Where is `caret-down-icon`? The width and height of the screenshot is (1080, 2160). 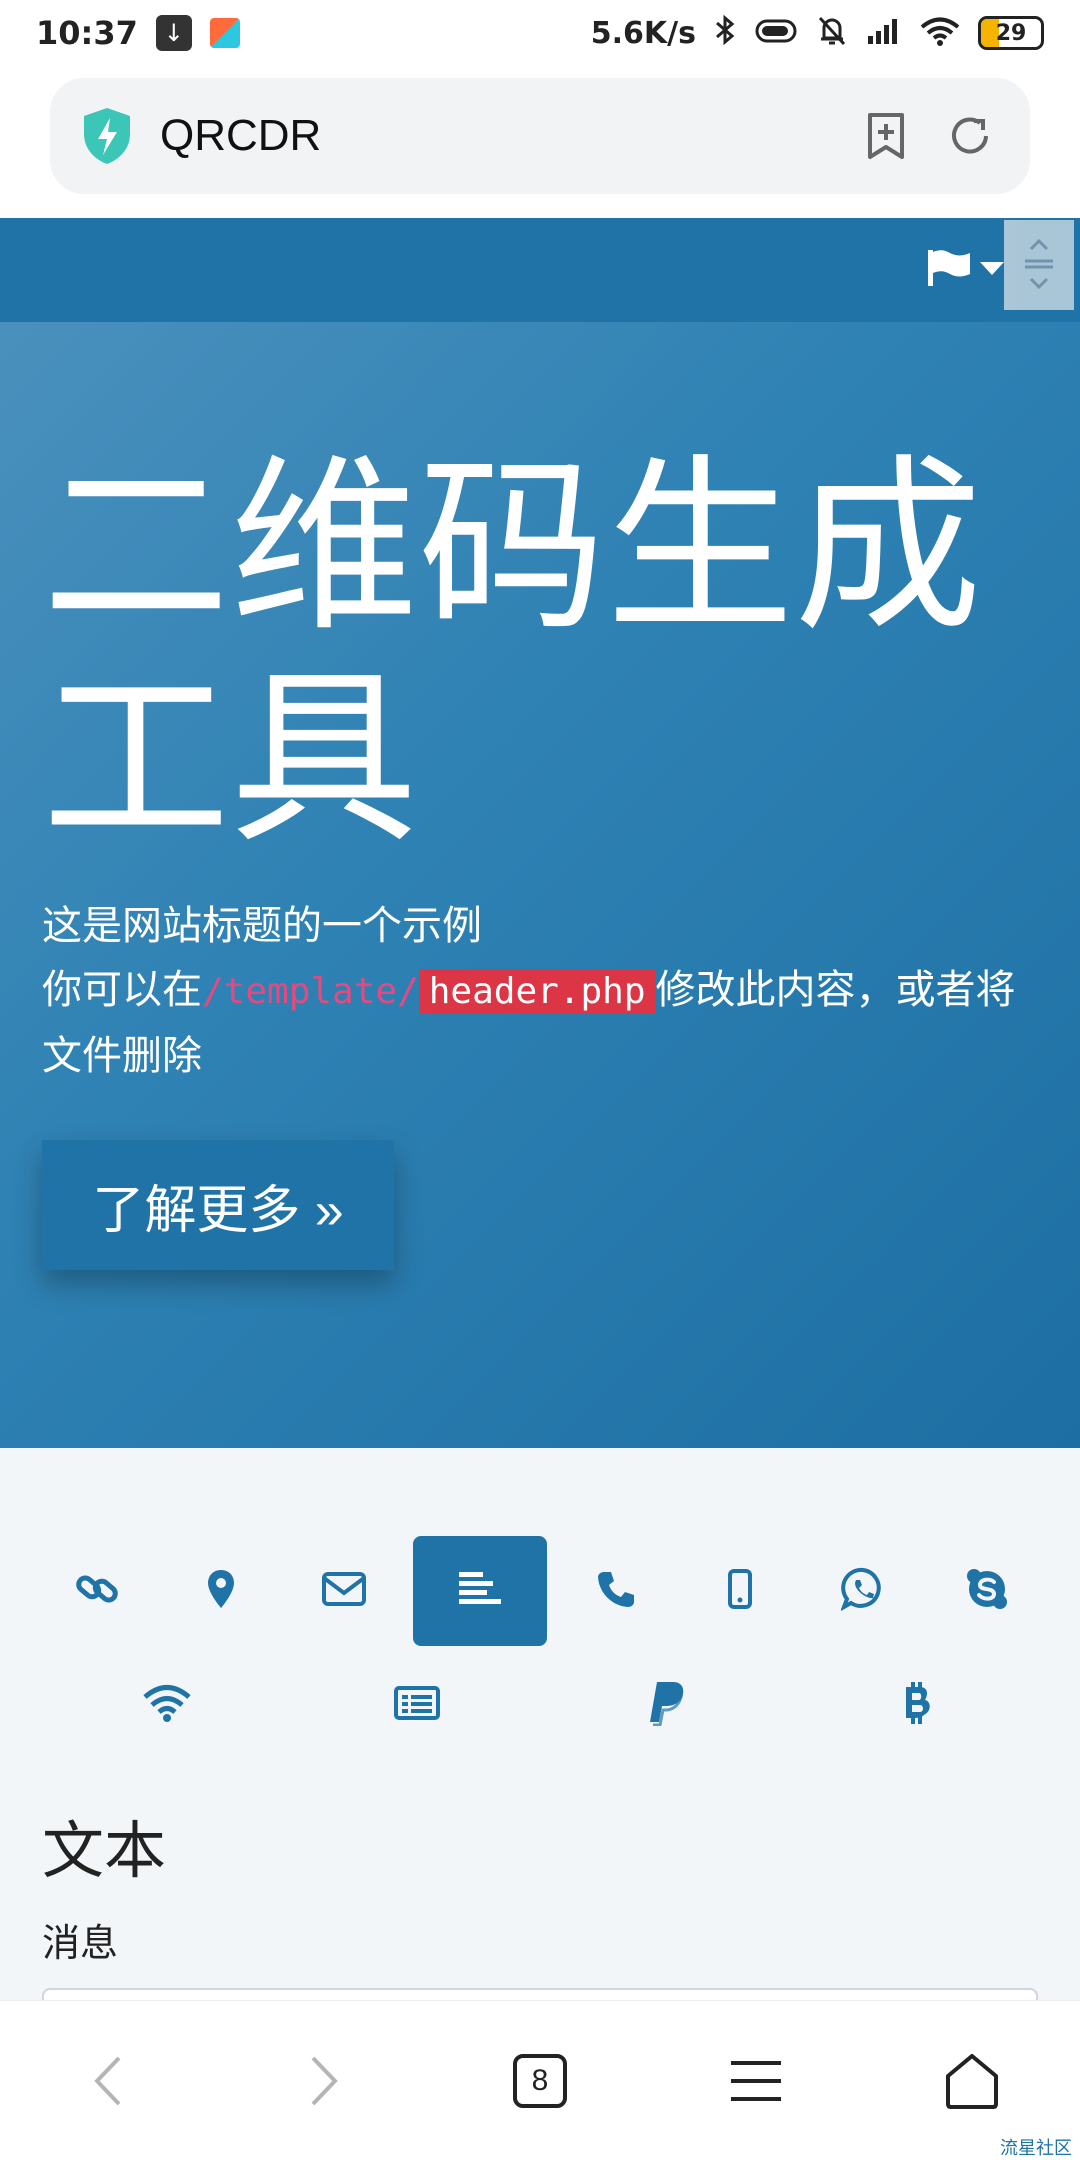 caret-down-icon is located at coordinates (992, 270).